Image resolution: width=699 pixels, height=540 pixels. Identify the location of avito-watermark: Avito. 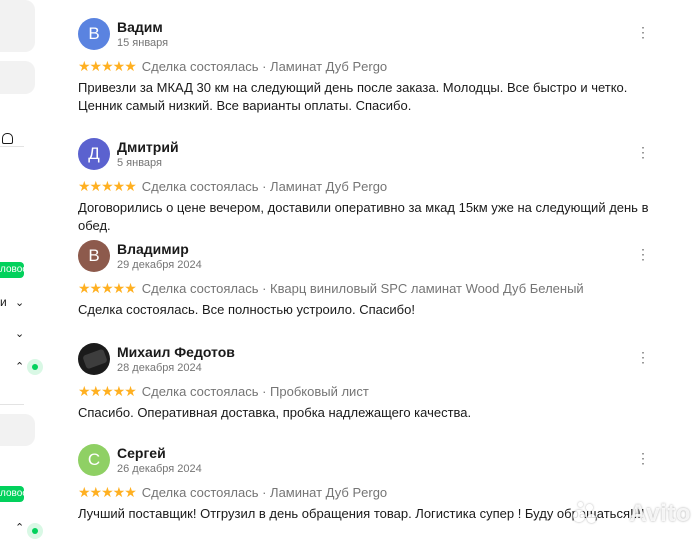
(660, 513).